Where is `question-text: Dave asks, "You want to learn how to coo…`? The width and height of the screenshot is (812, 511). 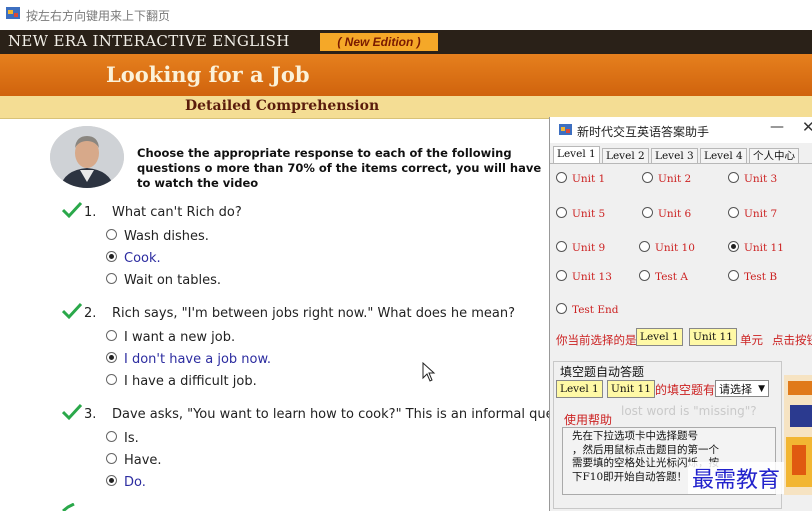
question-text: Dave asks, "You want to learn how to coo… is located at coordinates (333, 414).